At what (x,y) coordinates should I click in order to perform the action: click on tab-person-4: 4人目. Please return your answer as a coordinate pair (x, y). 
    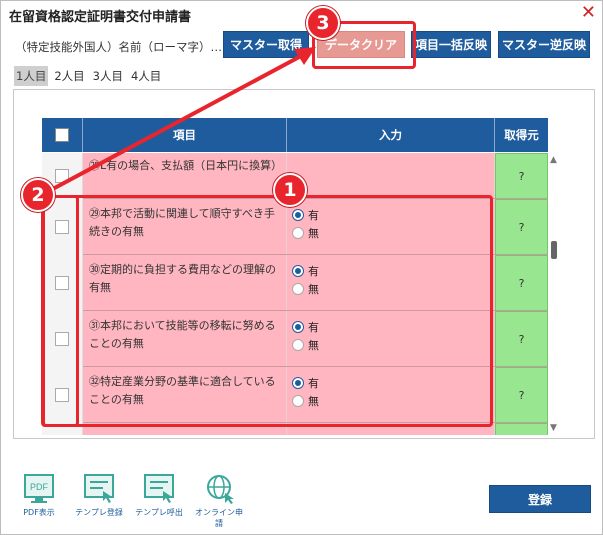
    Looking at the image, I should click on (146, 76).